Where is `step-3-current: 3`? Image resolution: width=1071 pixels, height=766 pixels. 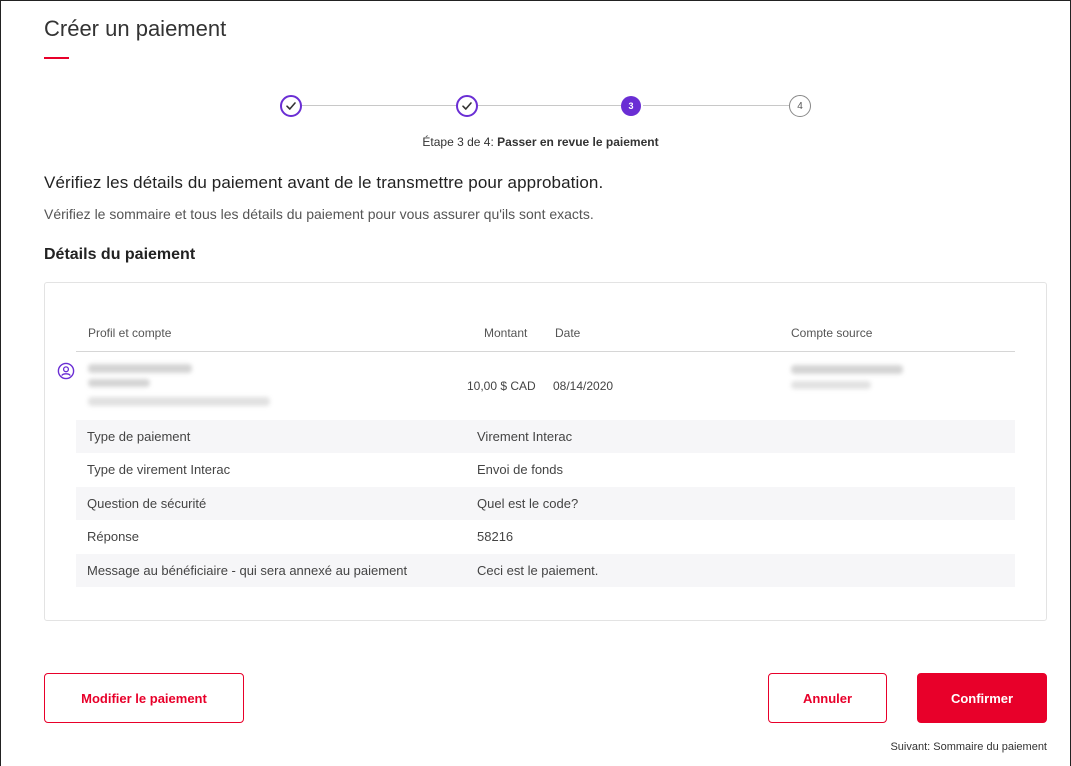 step-3-current: 3 is located at coordinates (631, 106).